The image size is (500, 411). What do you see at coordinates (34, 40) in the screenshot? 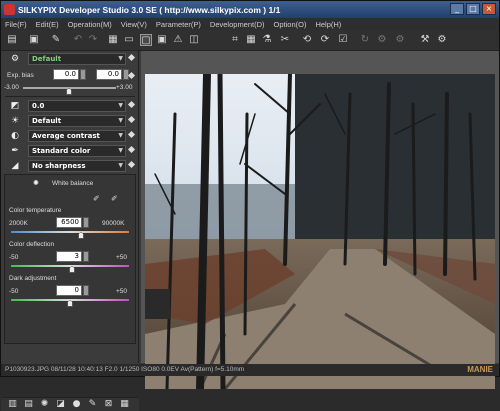
I see `folder-icon: ▣` at bounding box center [34, 40].